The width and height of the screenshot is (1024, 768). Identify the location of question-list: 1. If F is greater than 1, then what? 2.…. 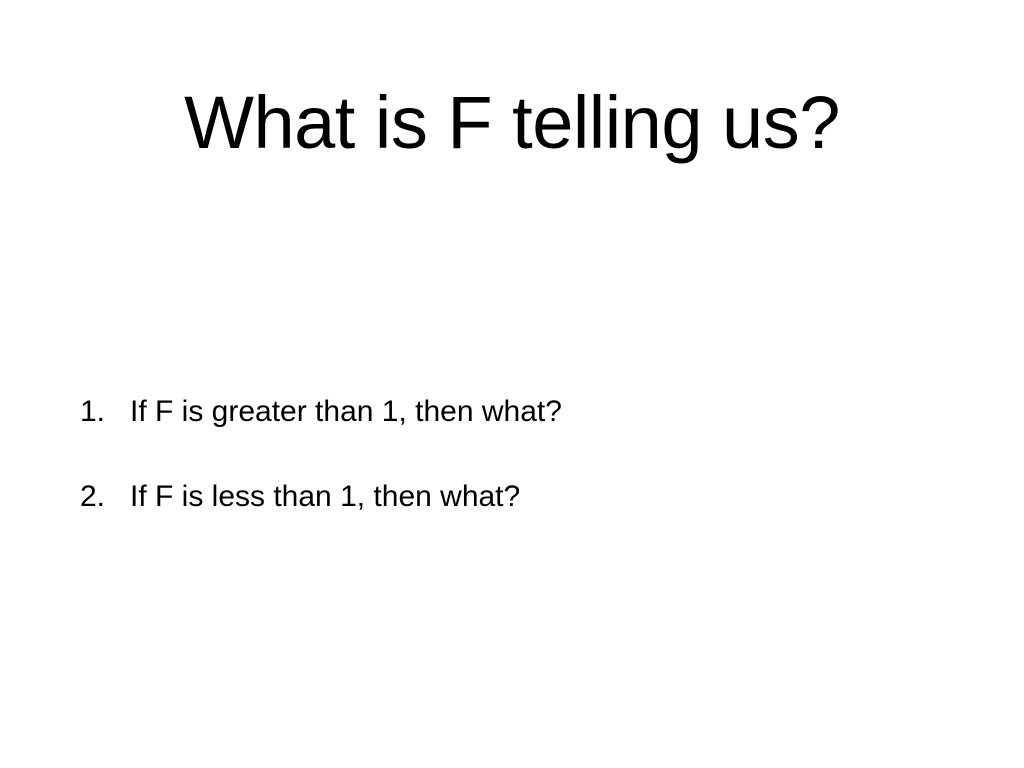
(321, 477).